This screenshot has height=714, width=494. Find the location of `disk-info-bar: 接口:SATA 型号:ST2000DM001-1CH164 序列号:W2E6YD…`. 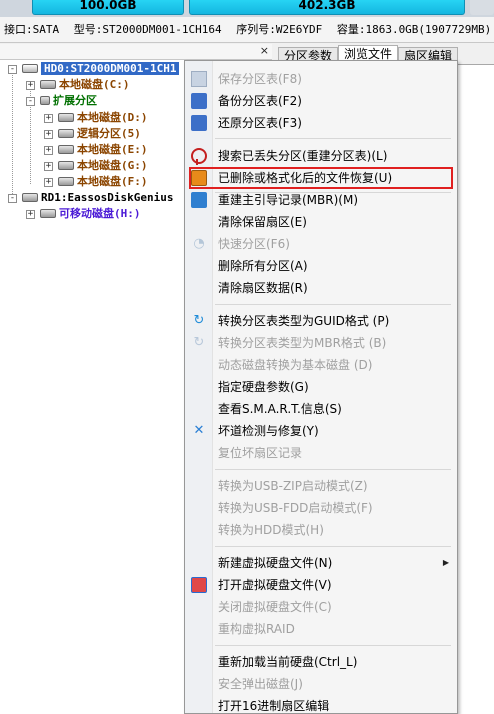

disk-info-bar: 接口:SATA 型号:ST2000DM001-1CH164 序列号:W2E6YD… is located at coordinates (247, 30).